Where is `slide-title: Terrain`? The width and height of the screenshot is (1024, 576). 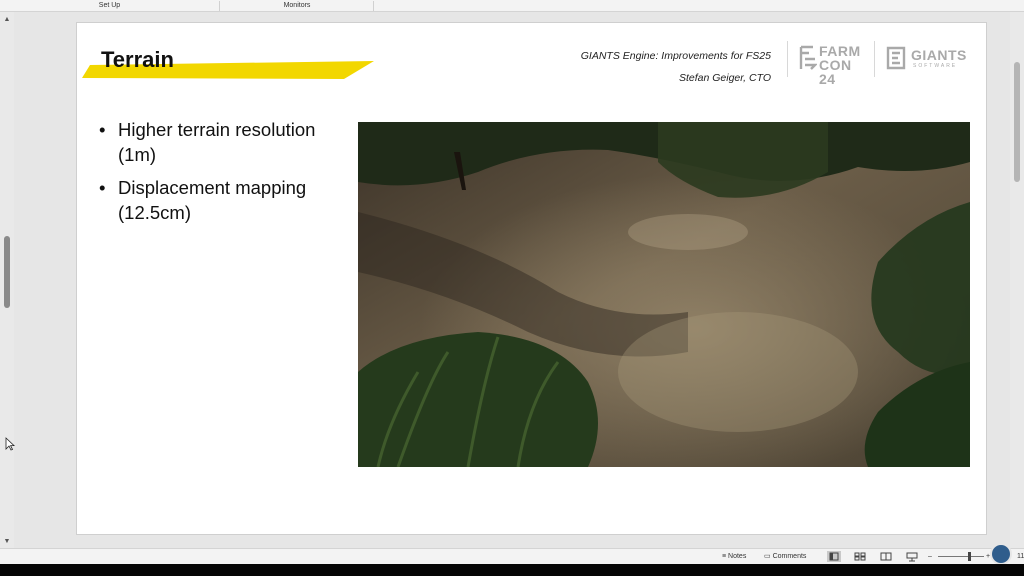 slide-title: Terrain is located at coordinates (137, 59).